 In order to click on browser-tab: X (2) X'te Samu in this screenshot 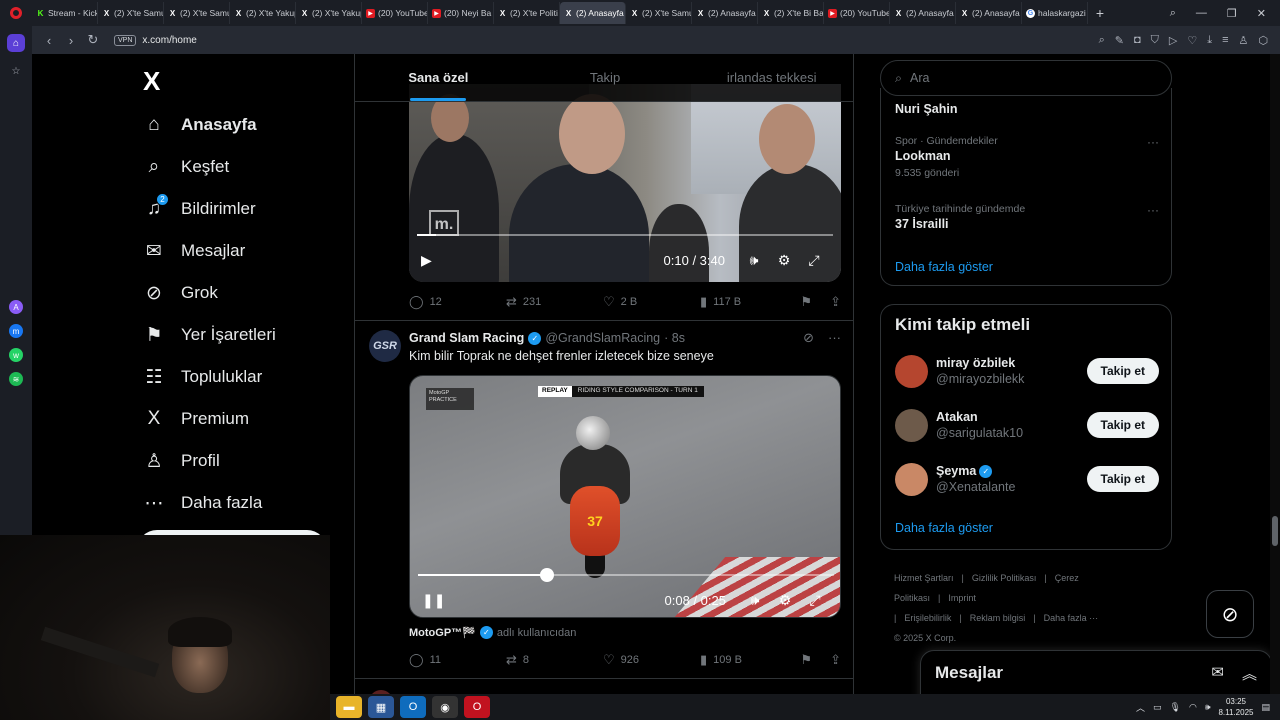, I will do `click(197, 13)`.